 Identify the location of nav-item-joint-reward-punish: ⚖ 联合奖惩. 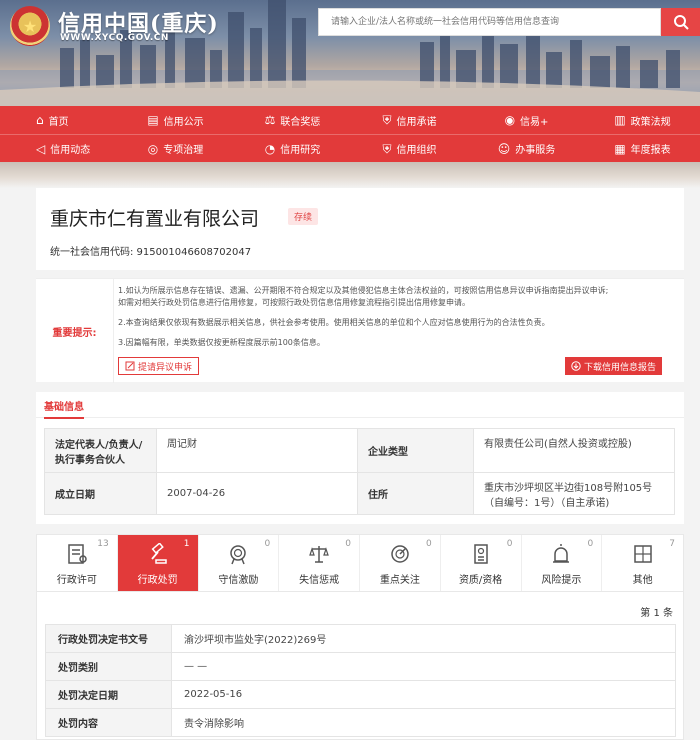
(292, 120).